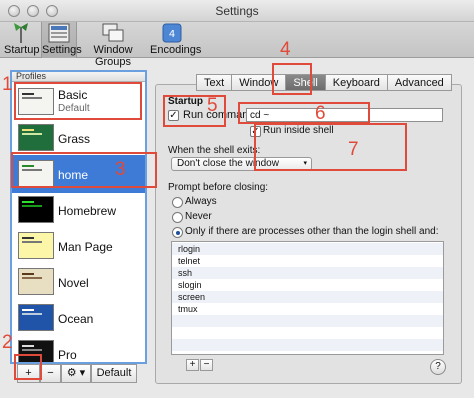  Describe the element at coordinates (214, 82) in the screenshot. I see `tab-text: Text` at that location.